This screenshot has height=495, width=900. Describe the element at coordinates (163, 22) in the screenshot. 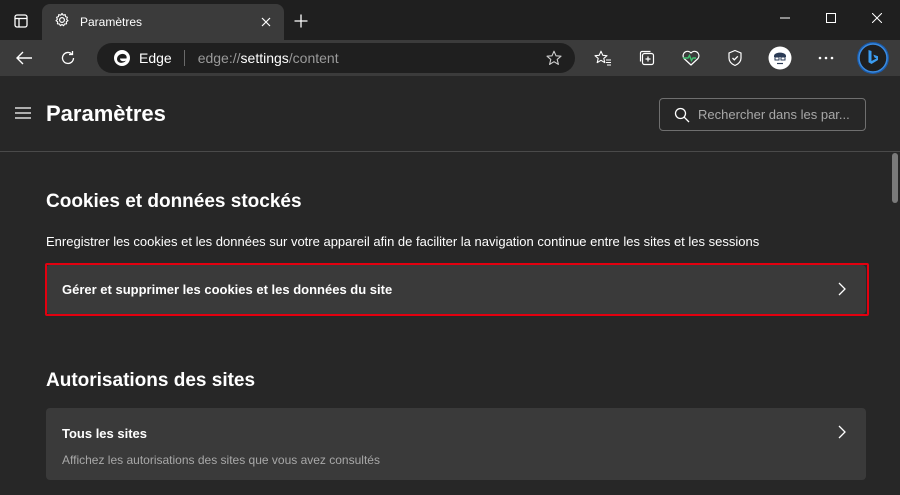

I see `tab-settings: Paramètres` at that location.